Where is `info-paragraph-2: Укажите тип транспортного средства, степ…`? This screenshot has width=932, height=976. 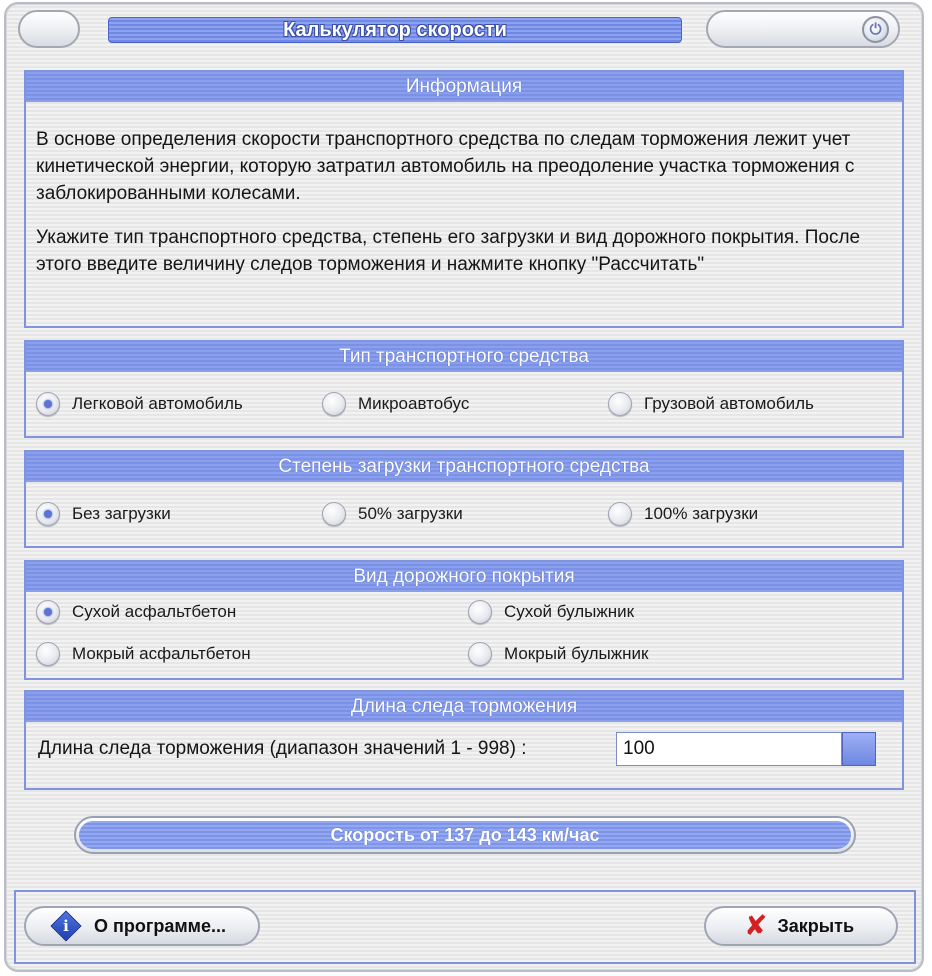 info-paragraph-2: Укажите тип транспортного средства, степ… is located at coordinates (448, 251).